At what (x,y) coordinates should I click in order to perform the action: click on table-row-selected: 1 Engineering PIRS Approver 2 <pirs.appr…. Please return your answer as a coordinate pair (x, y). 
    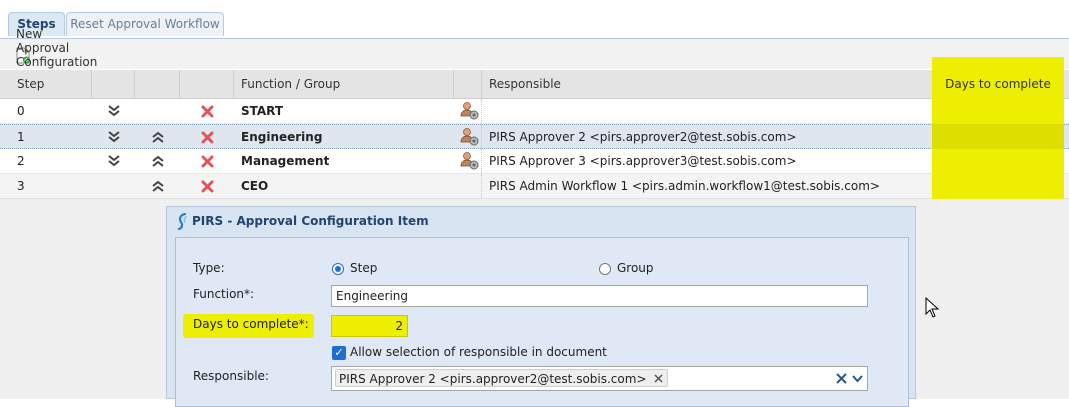
    Looking at the image, I should click on (534, 136).